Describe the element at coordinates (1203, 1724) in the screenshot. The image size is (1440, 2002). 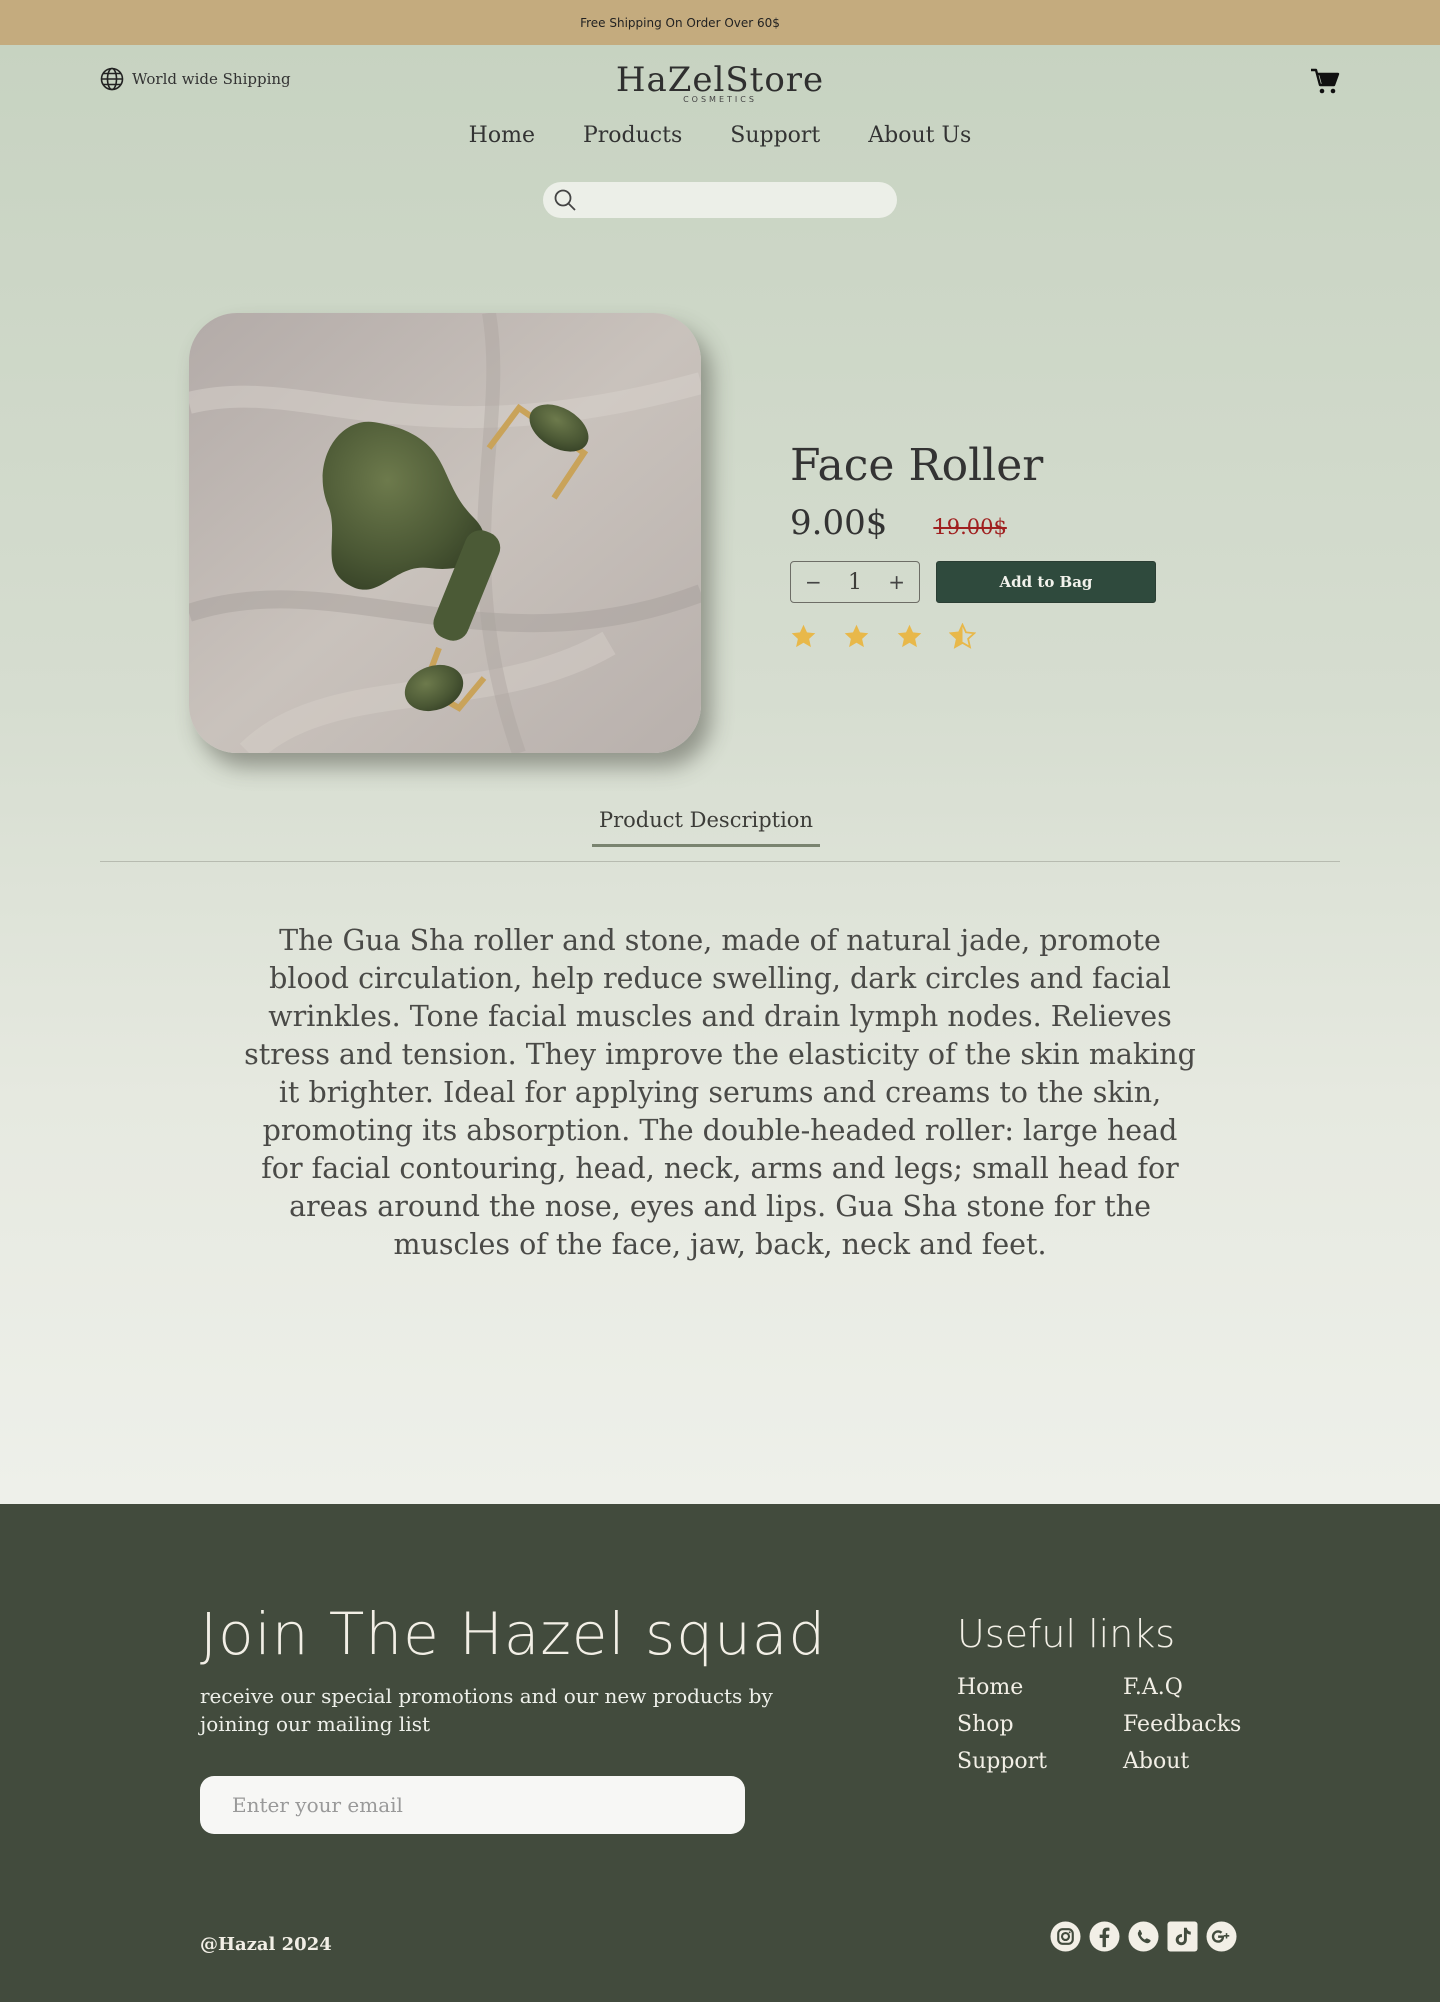
I see `footer-link-feedbacks: Feedbacks` at that location.